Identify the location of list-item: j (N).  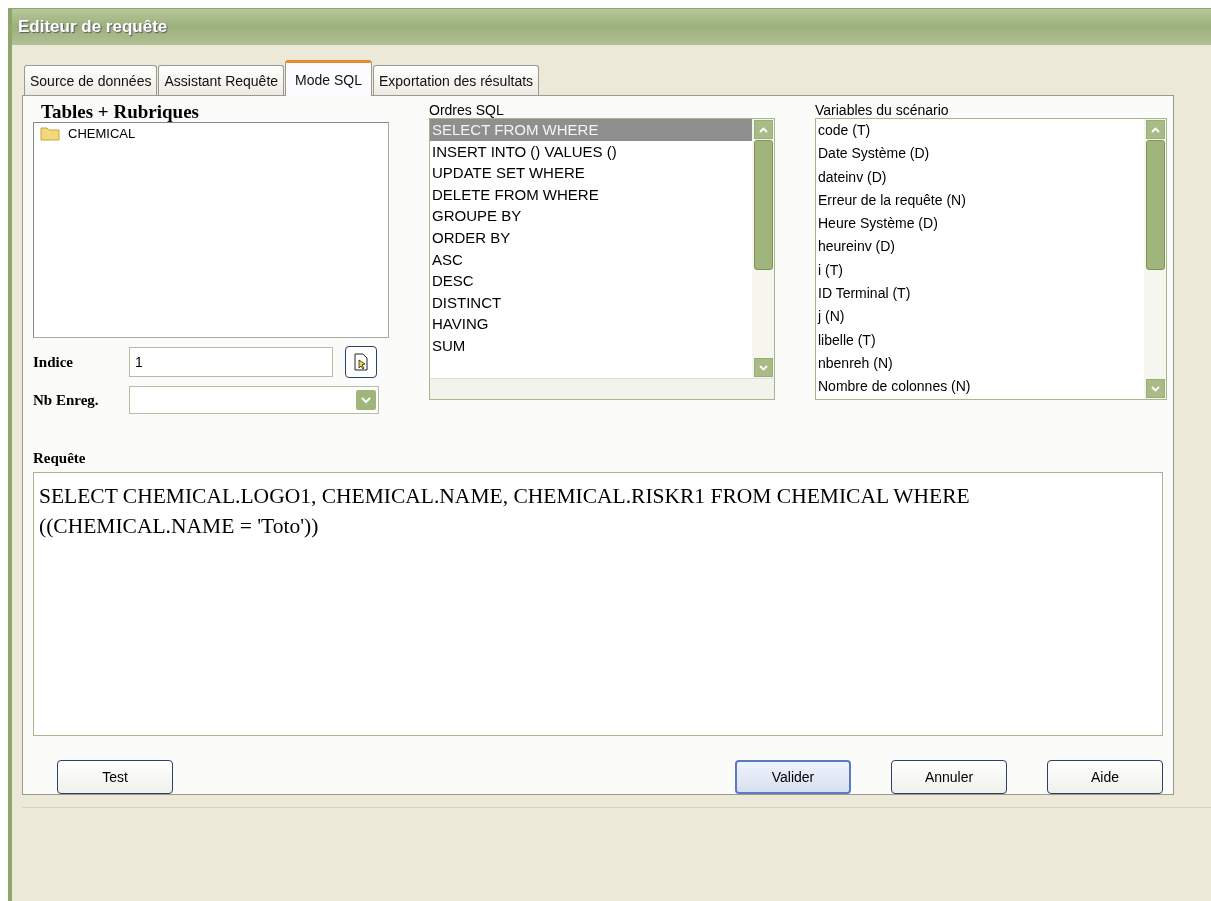
(980, 317).